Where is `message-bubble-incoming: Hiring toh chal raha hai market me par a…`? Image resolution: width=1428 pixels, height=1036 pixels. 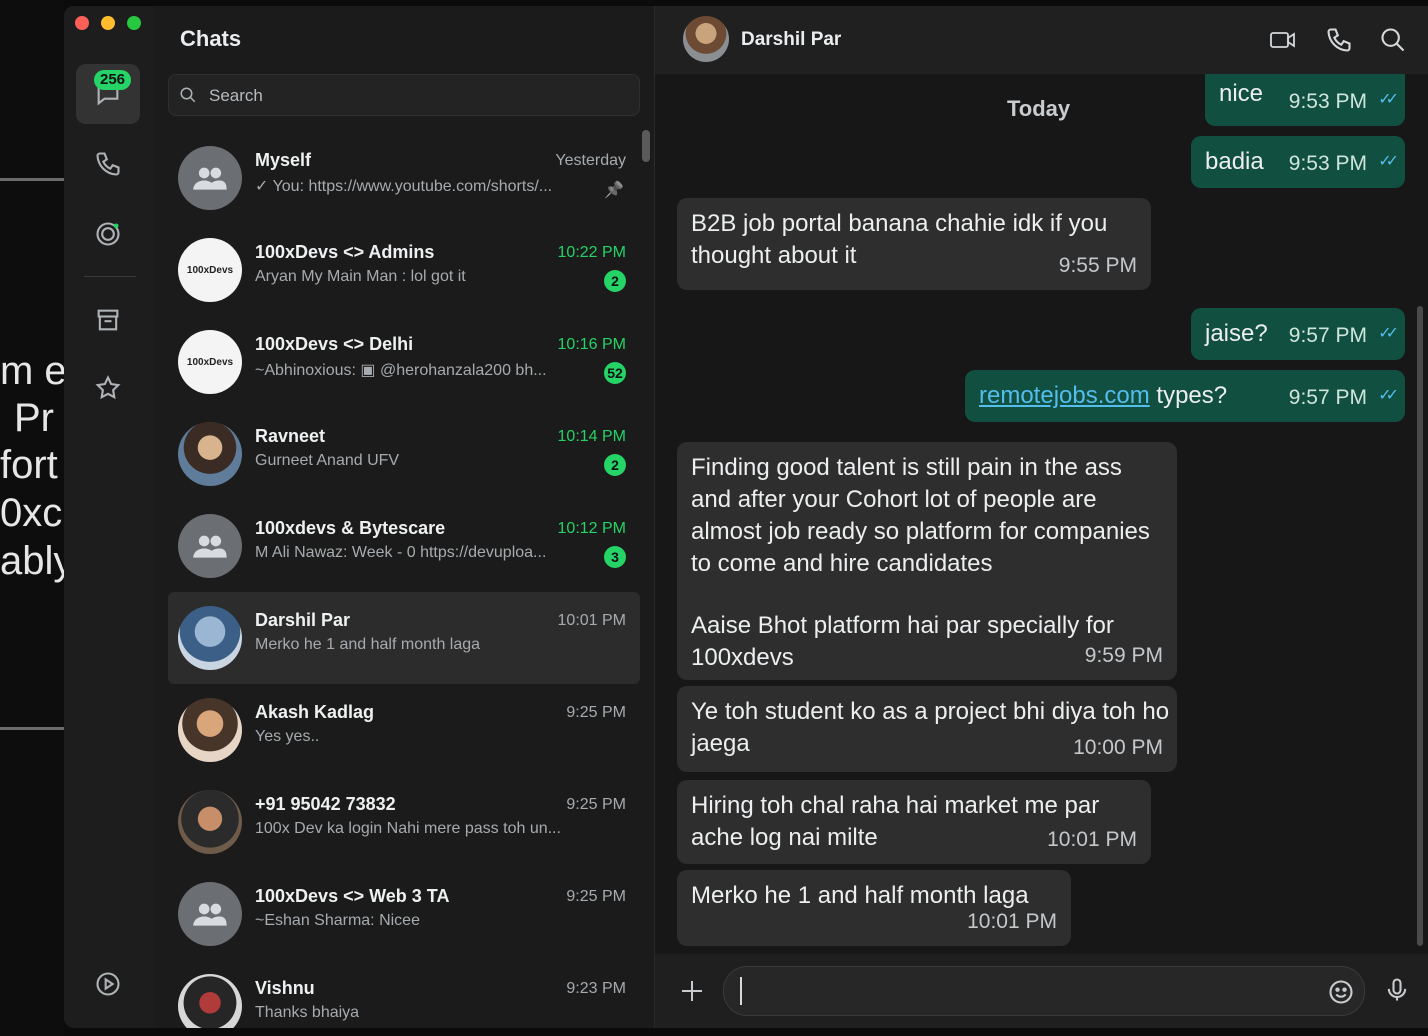 message-bubble-incoming: Hiring toh chal raha hai market me par a… is located at coordinates (914, 822).